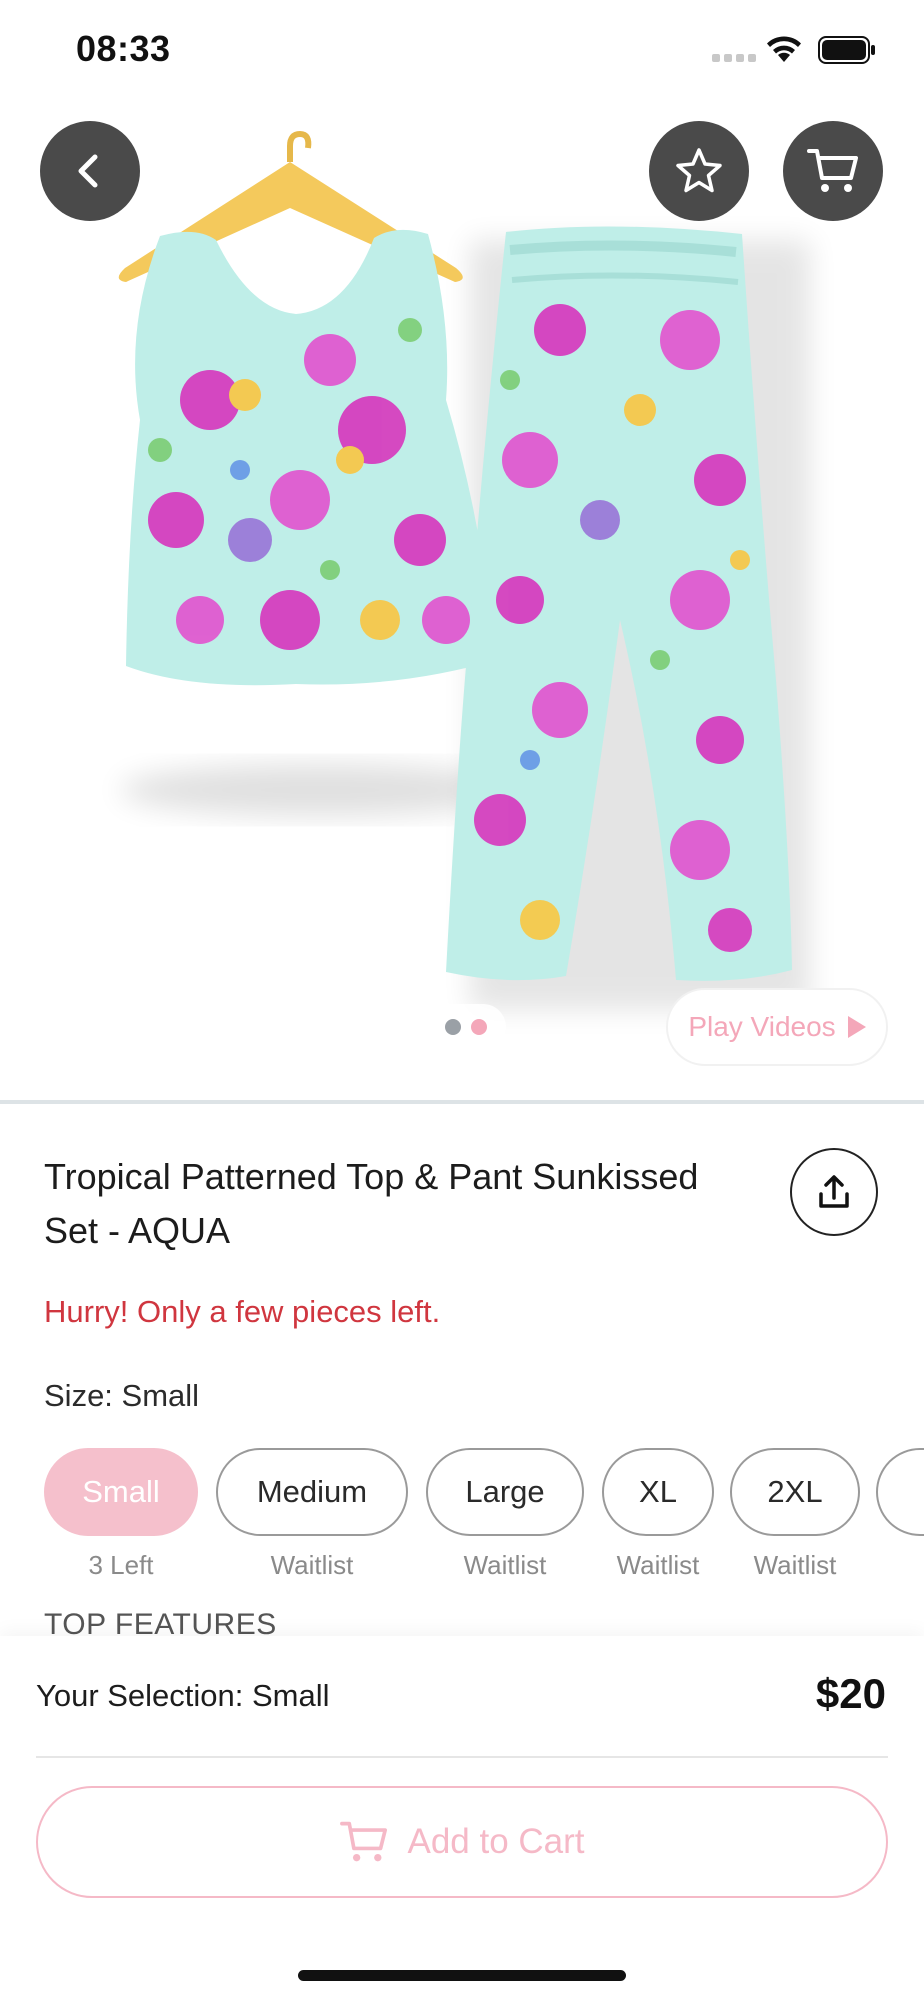 Image resolution: width=924 pixels, height=2000 pixels. I want to click on size-pill, so click(900, 1492).